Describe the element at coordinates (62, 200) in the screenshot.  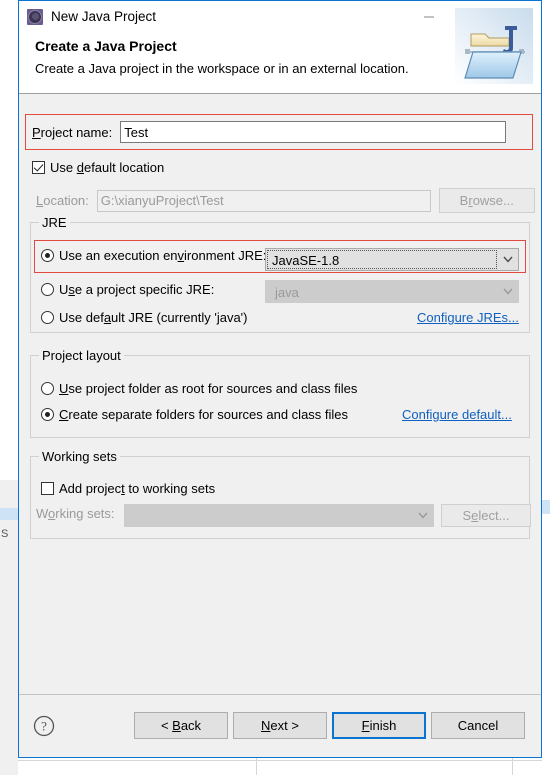
I see `location-label: Location:` at that location.